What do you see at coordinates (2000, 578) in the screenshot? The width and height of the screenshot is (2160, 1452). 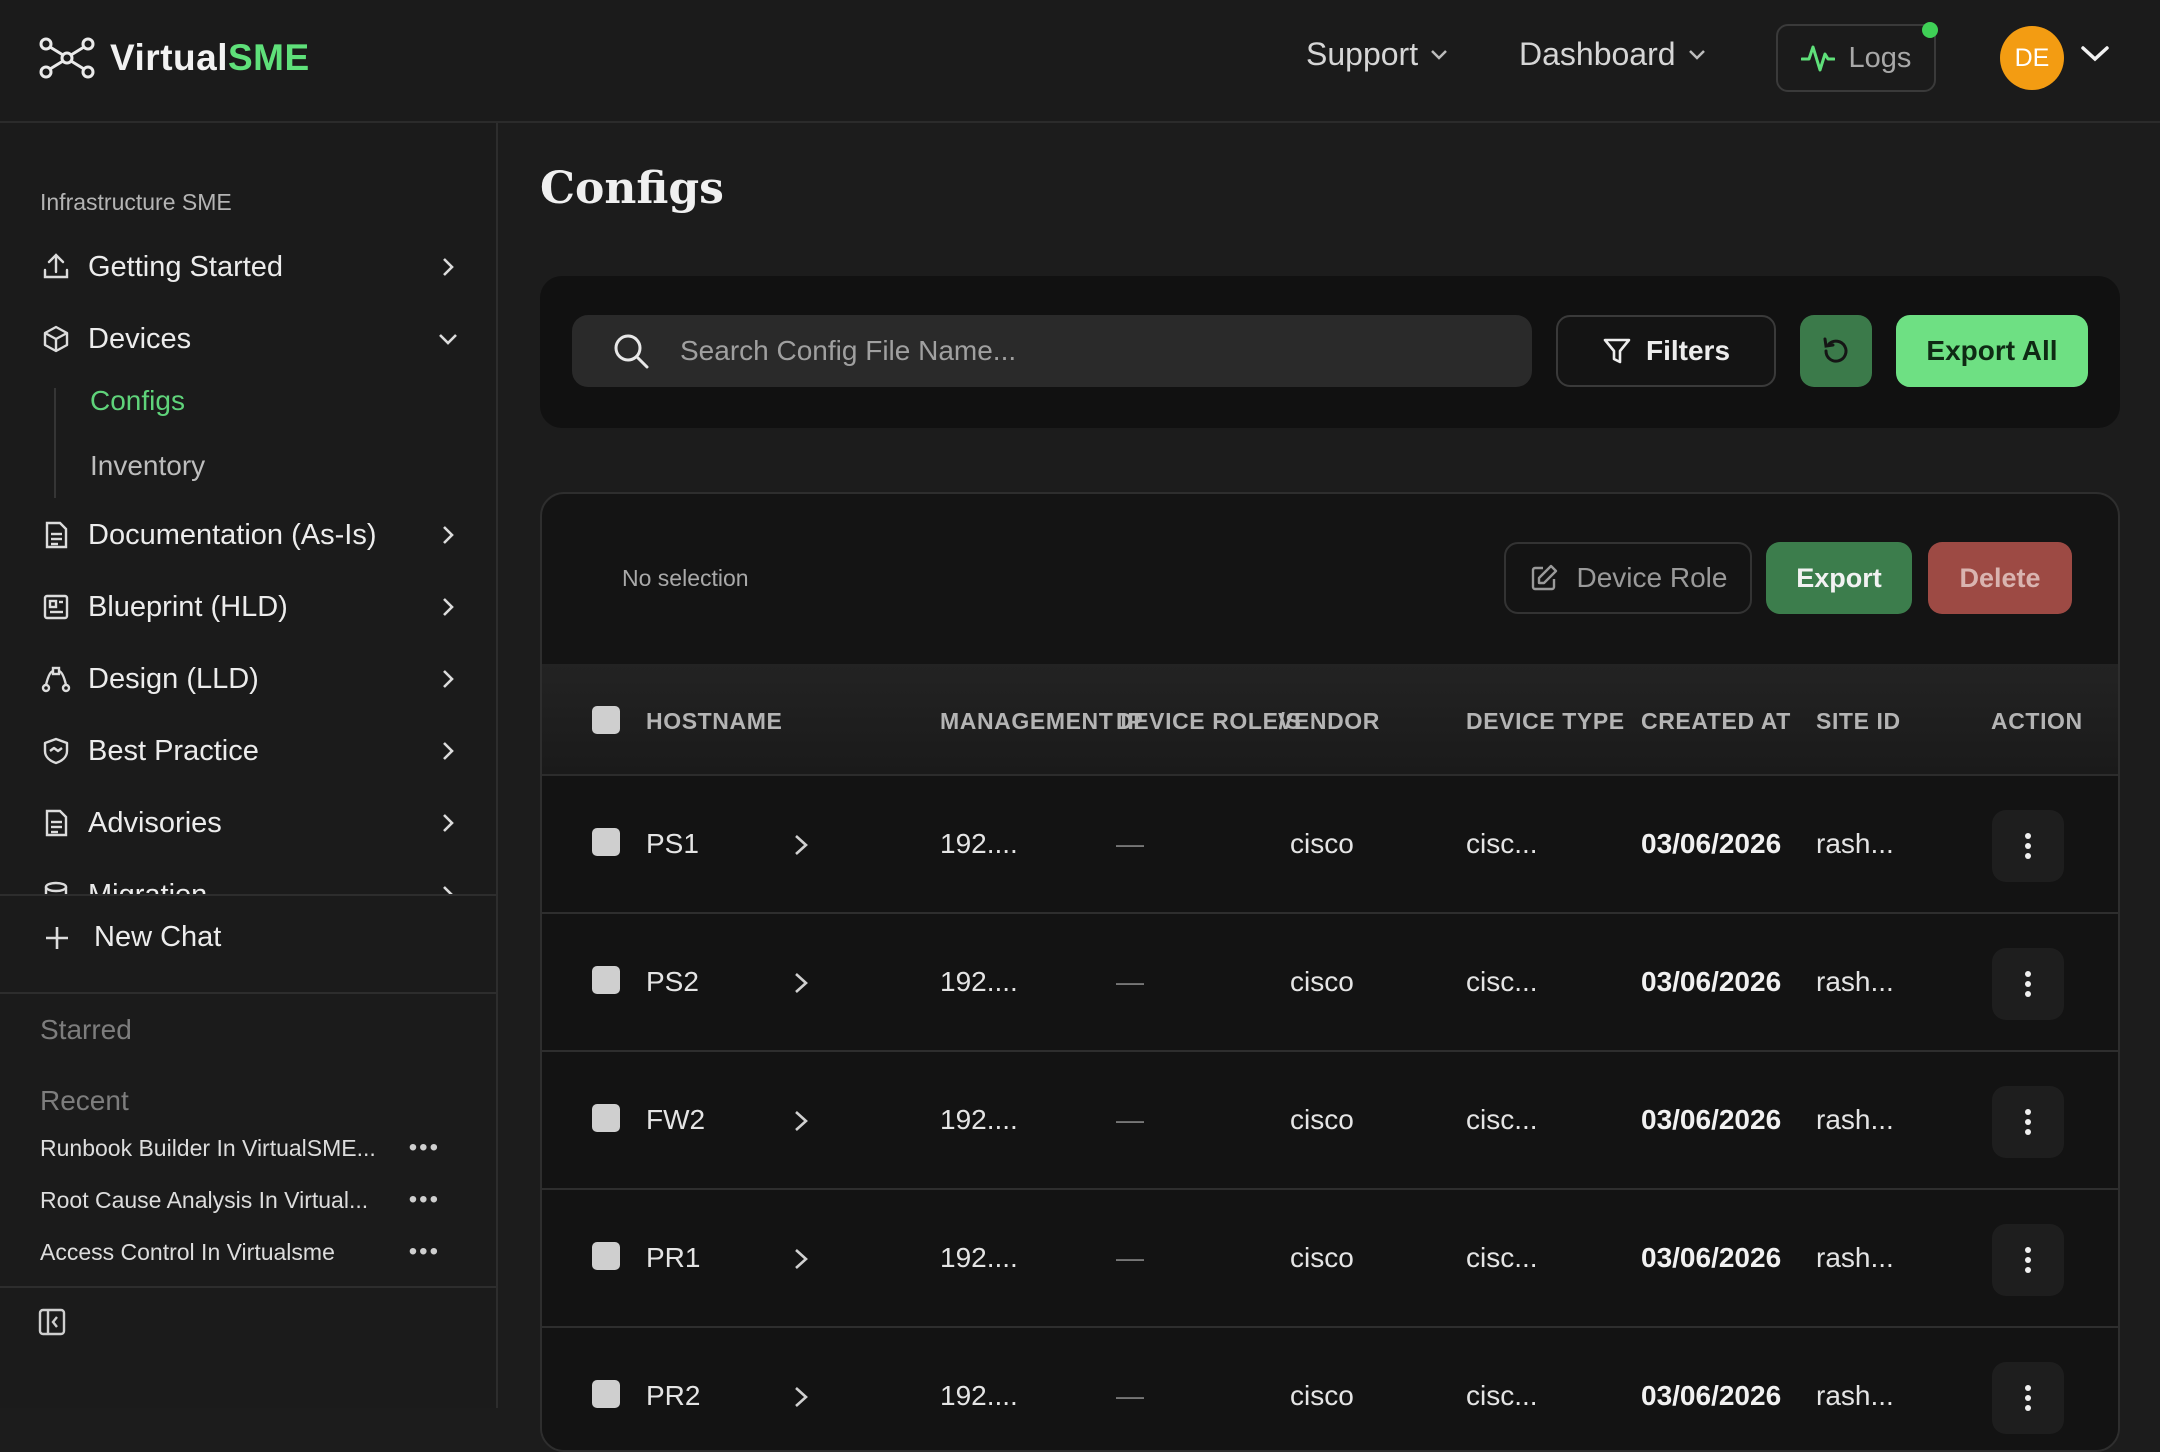 I see `delete-button: Delete` at bounding box center [2000, 578].